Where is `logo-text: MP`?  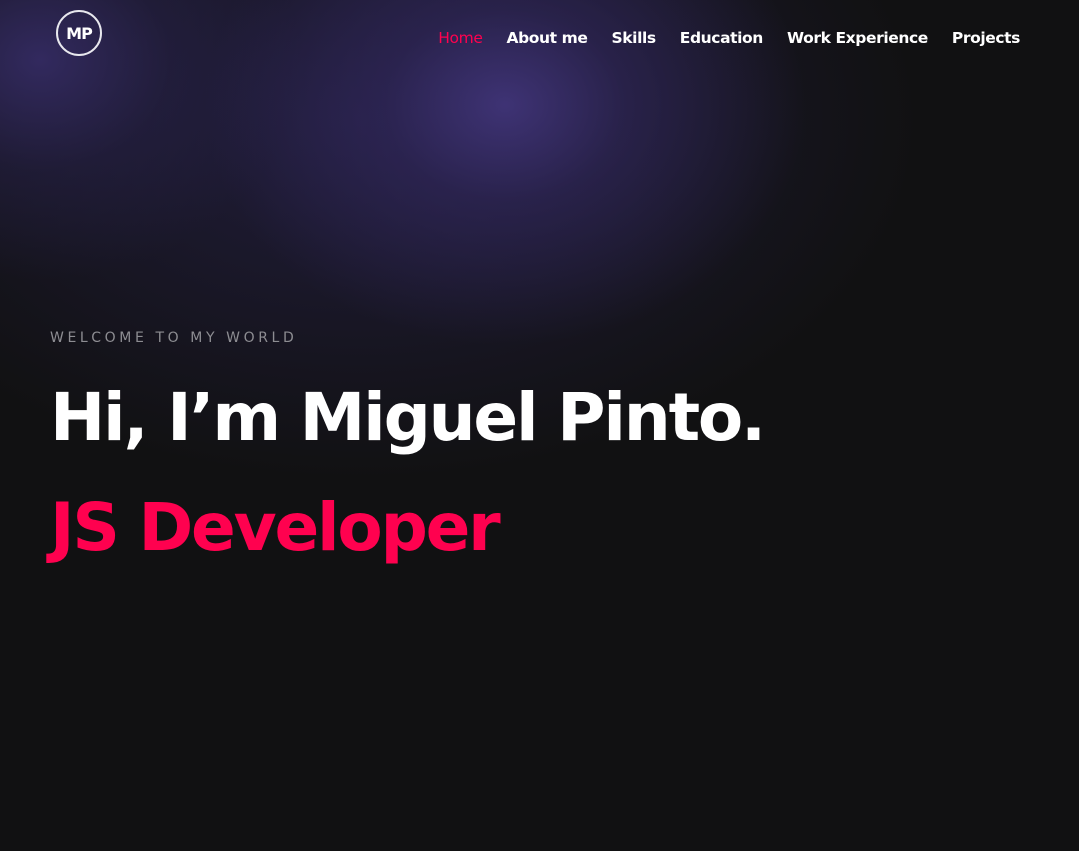
logo-text: MP is located at coordinates (79, 33).